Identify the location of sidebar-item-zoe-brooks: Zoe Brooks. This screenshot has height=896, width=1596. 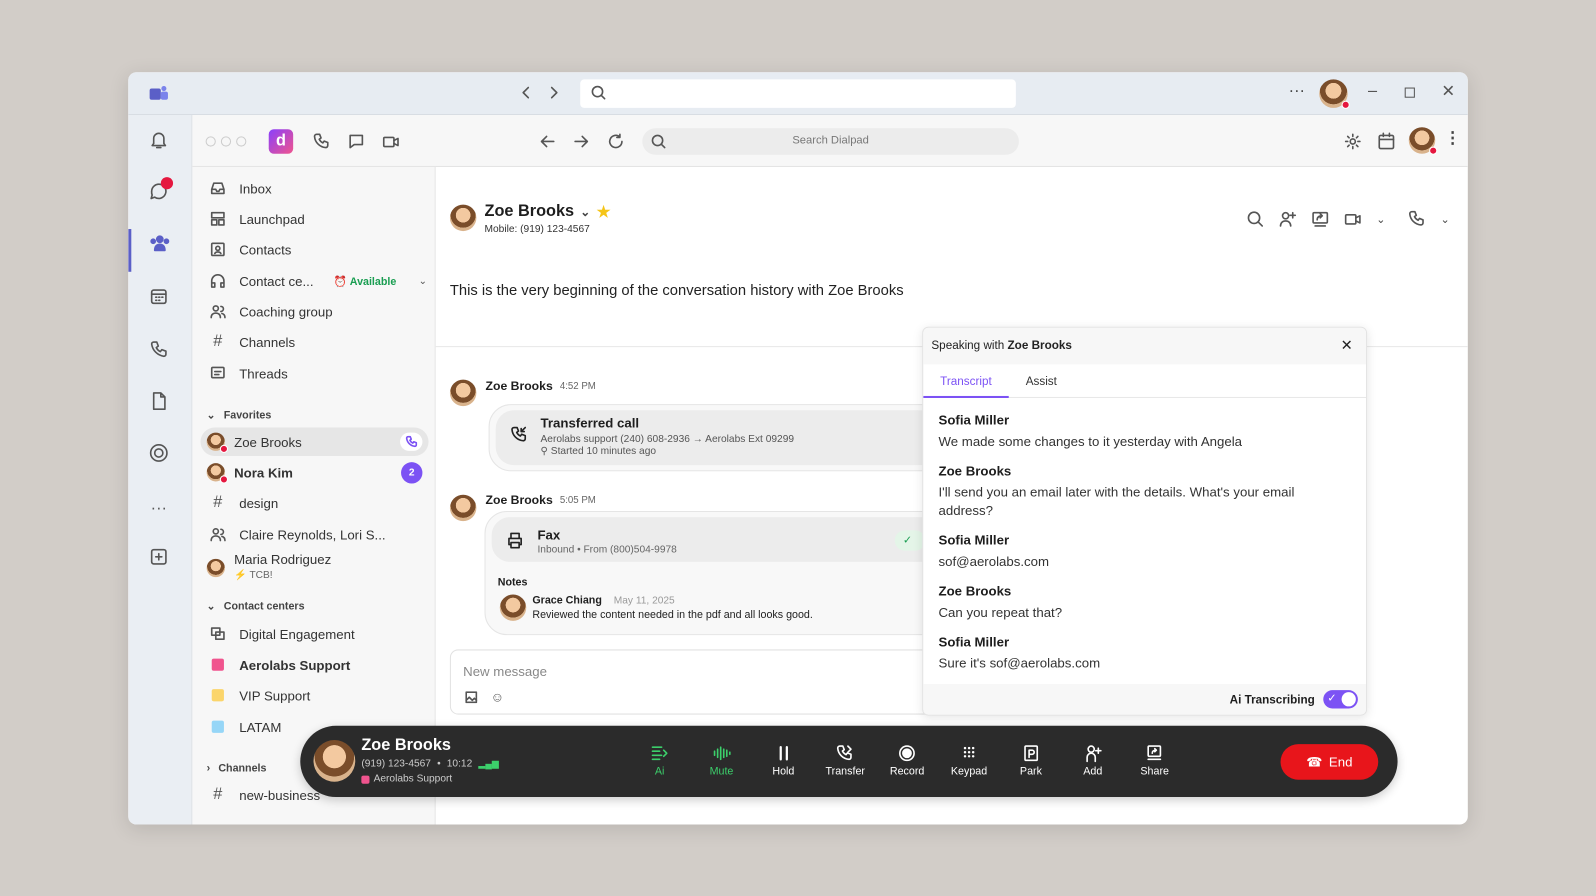
(314, 442).